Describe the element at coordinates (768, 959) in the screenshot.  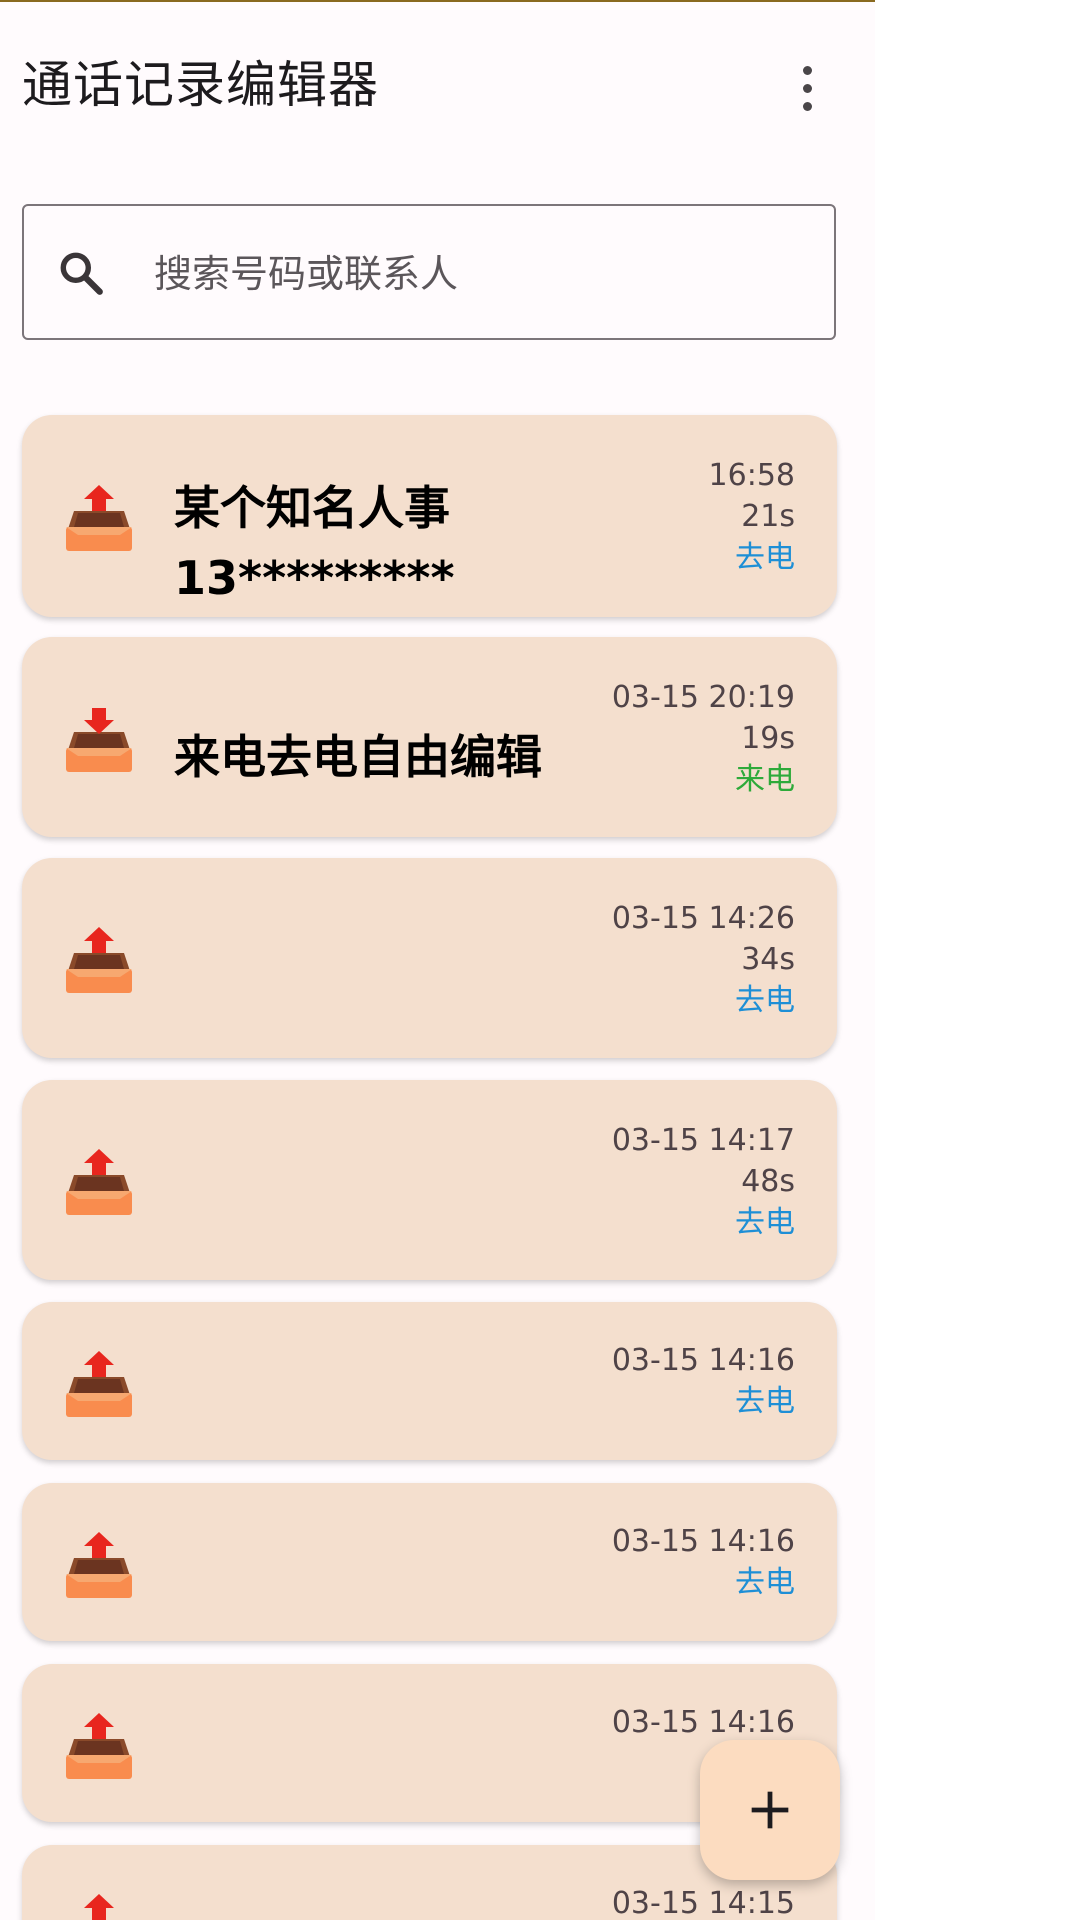
I see `call-duration: 34s` at that location.